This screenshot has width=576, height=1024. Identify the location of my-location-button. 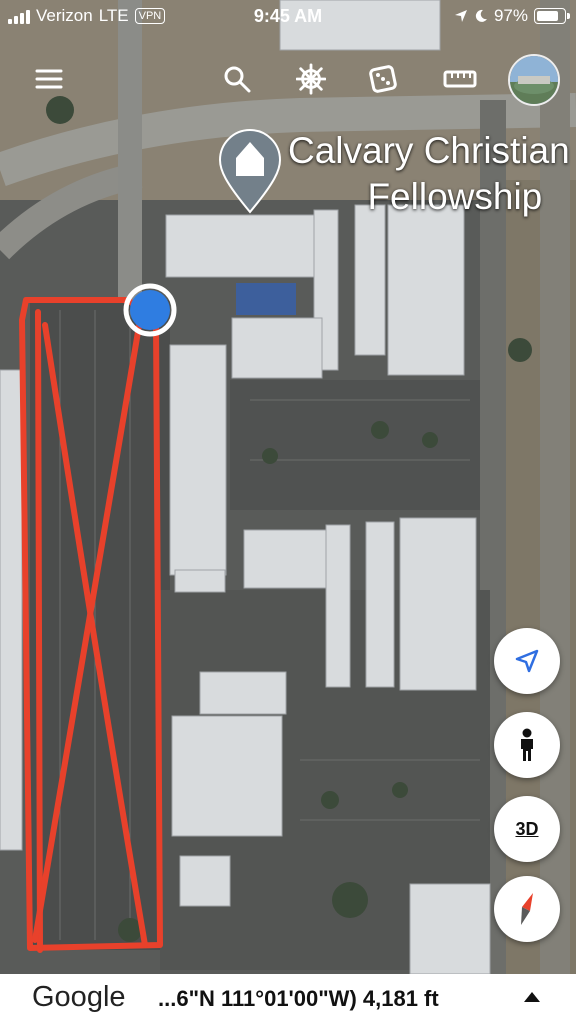
(527, 661).